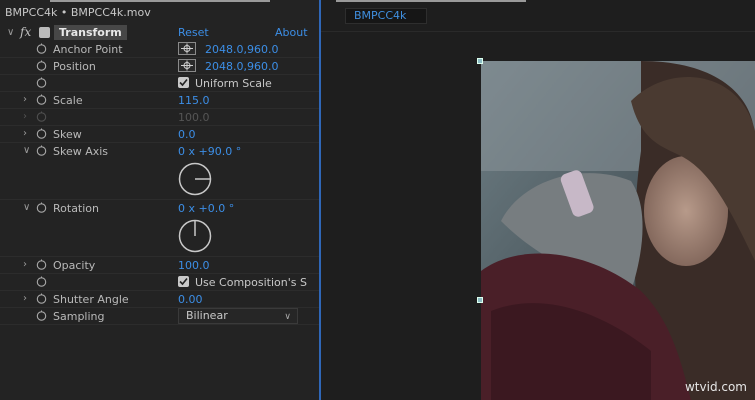 This screenshot has width=755, height=400. I want to click on effect-name: Transform, so click(90, 32).